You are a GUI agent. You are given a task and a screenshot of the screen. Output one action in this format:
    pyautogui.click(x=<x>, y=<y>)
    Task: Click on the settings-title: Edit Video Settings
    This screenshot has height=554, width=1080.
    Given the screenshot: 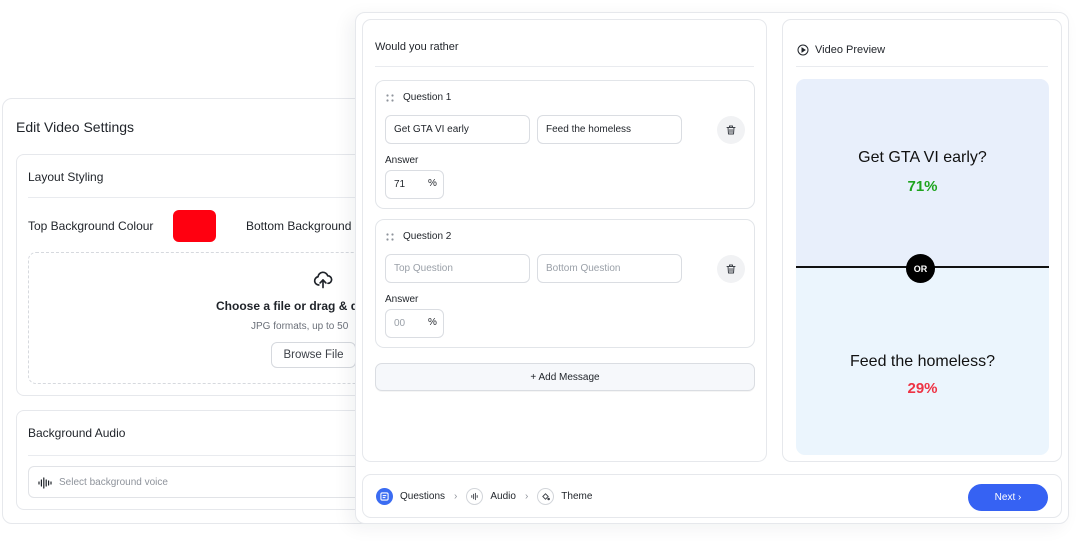 What is the action you would take?
    pyautogui.click(x=75, y=127)
    